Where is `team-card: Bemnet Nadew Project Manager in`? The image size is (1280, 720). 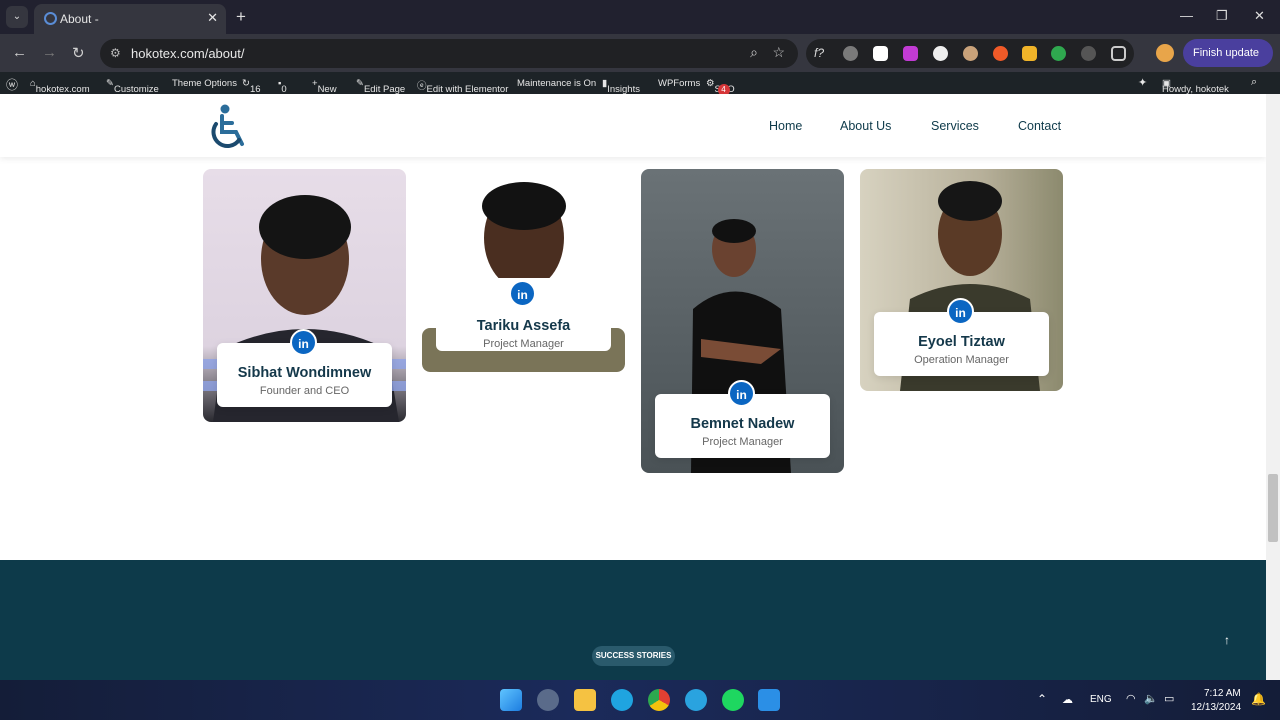 team-card: Bemnet Nadew Project Manager in is located at coordinates (742, 321).